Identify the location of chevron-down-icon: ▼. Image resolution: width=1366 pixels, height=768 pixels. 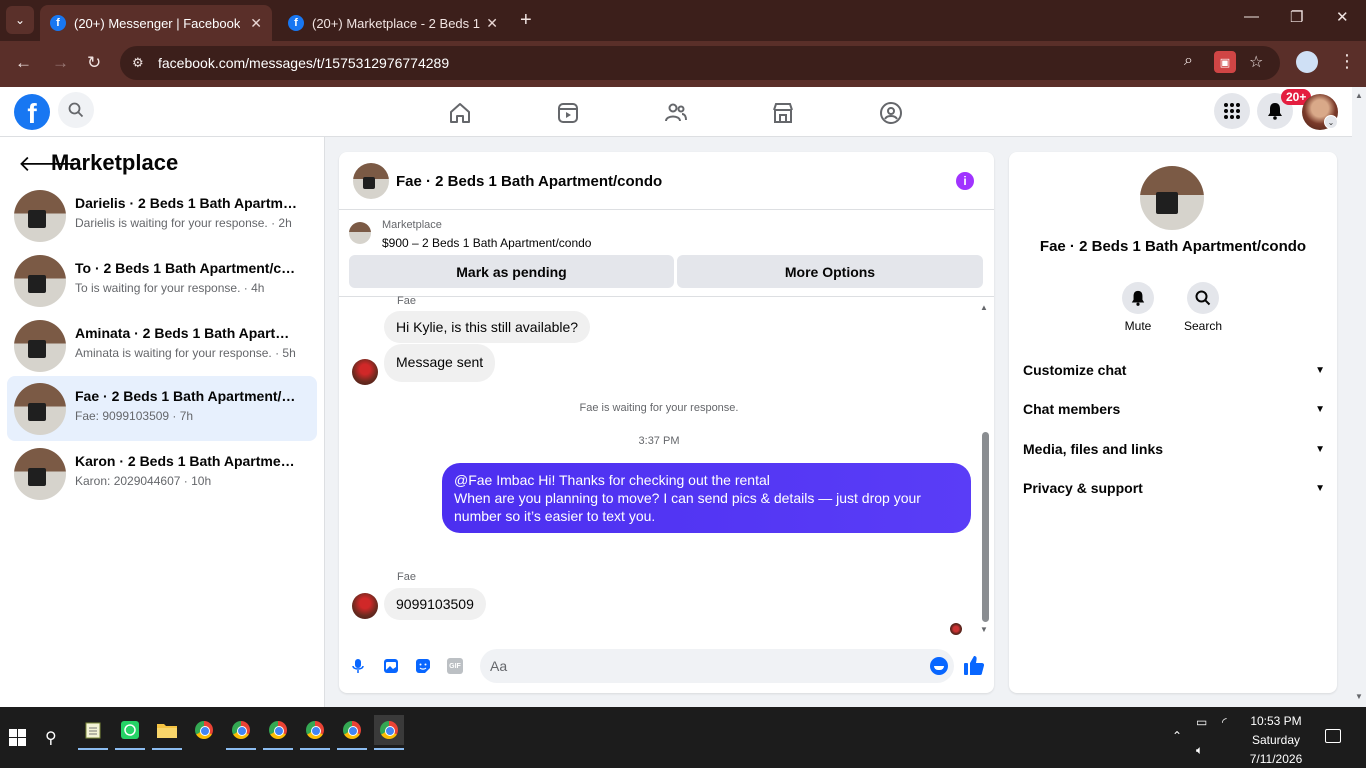
(1320, 449).